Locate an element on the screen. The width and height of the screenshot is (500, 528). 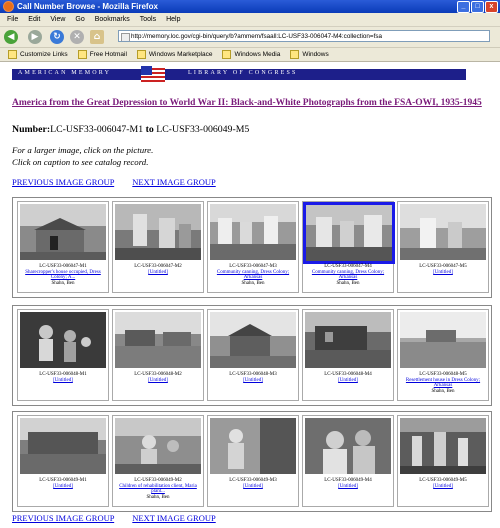
image-group-nav-bottom: PREVIOUS IMAGE GROUP NEXT IMAGE GROUP is located at coordinates (114, 518).